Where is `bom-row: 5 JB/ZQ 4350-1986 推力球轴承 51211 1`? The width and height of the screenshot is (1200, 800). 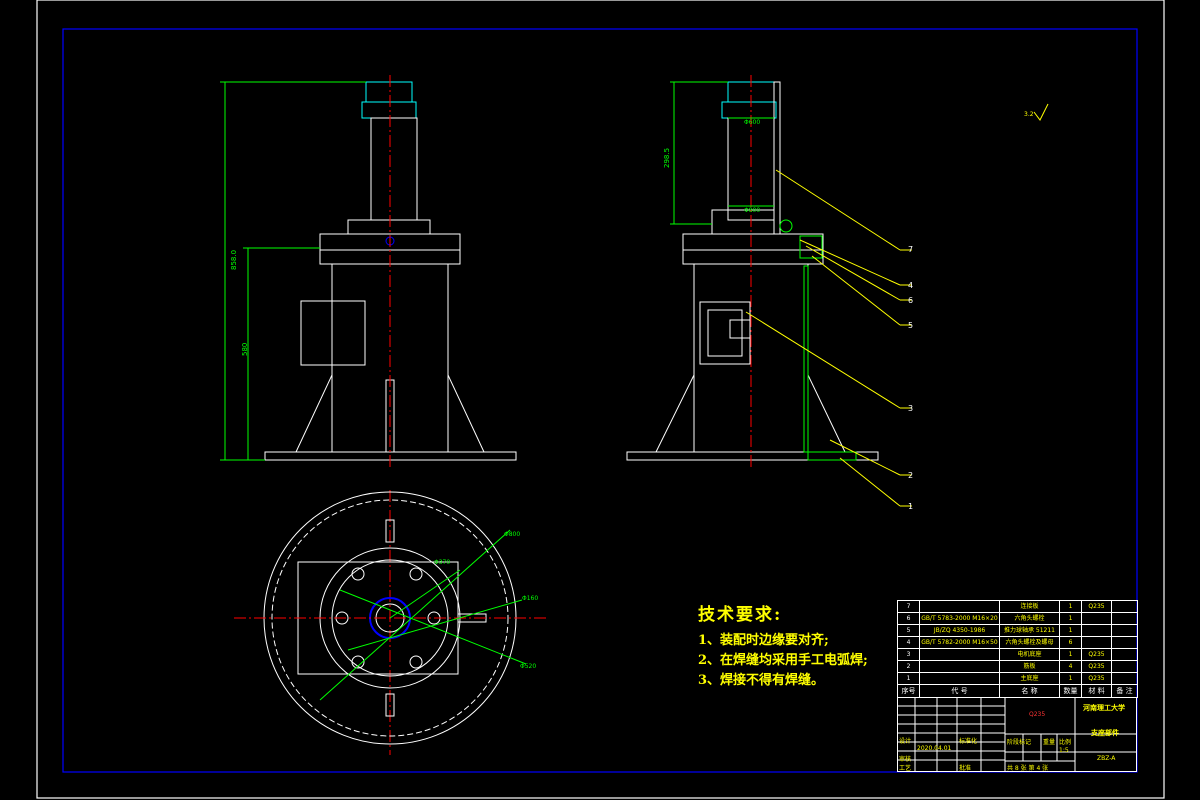
bom-row: 5 JB/ZQ 4350-1986 推力球轴承 51211 1 is located at coordinates (1017, 630).